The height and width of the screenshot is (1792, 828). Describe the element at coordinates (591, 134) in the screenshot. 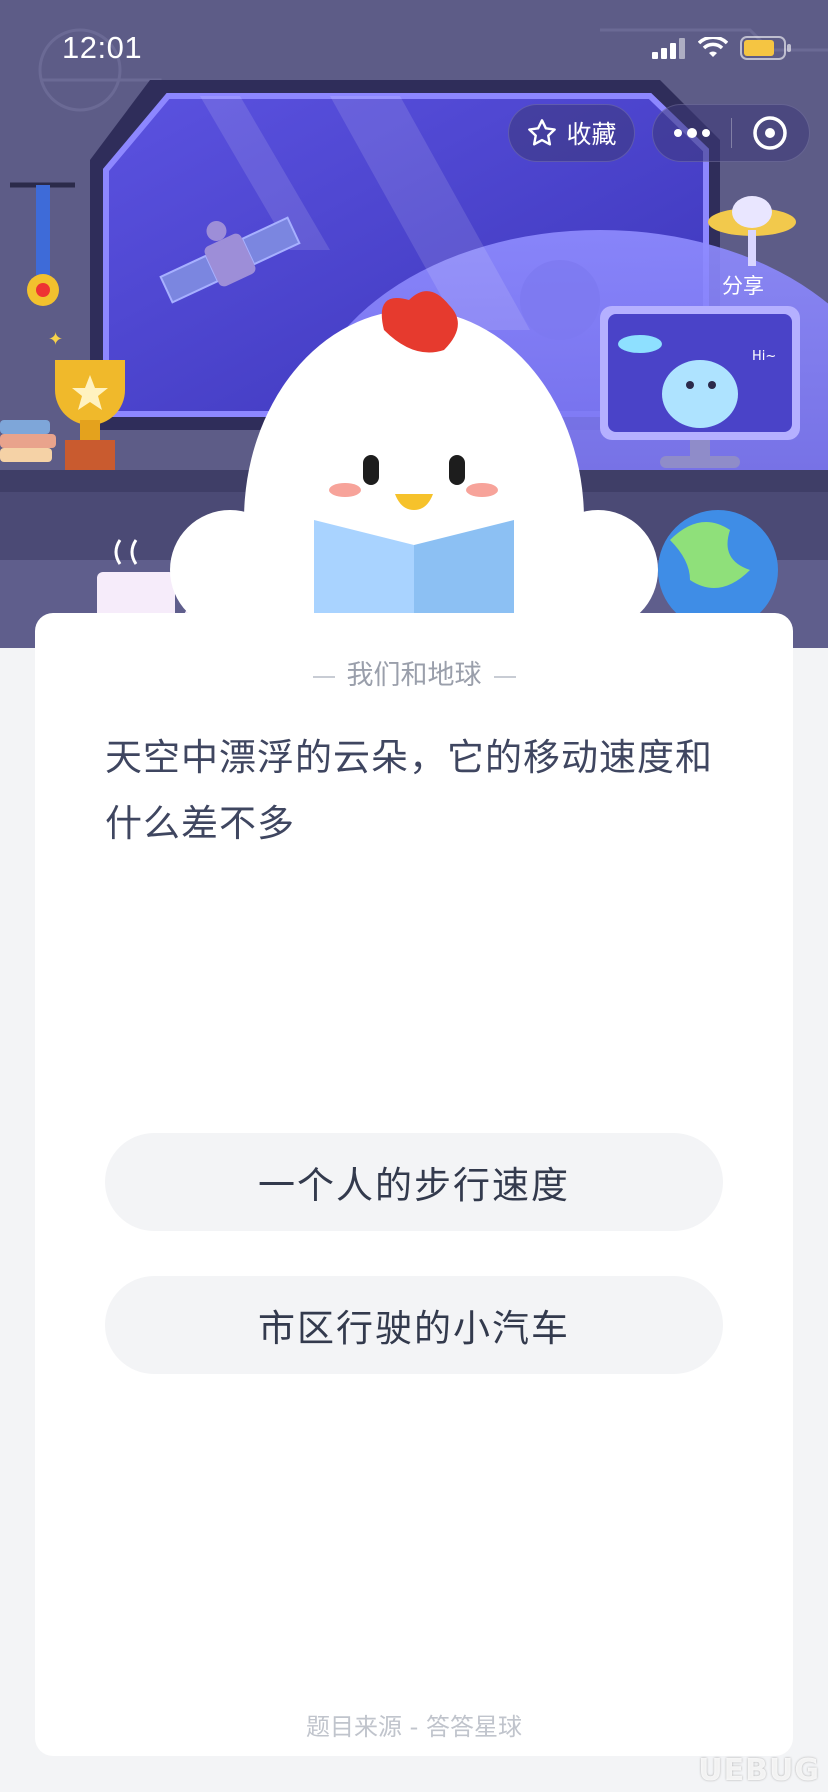

I see `favorite-label: 收藏` at that location.